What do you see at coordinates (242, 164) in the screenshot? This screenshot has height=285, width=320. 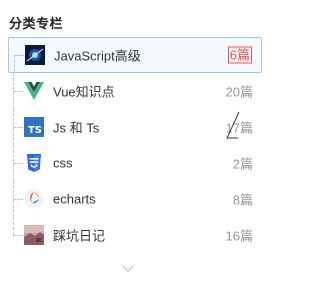 I see `category-count: 2篇` at bounding box center [242, 164].